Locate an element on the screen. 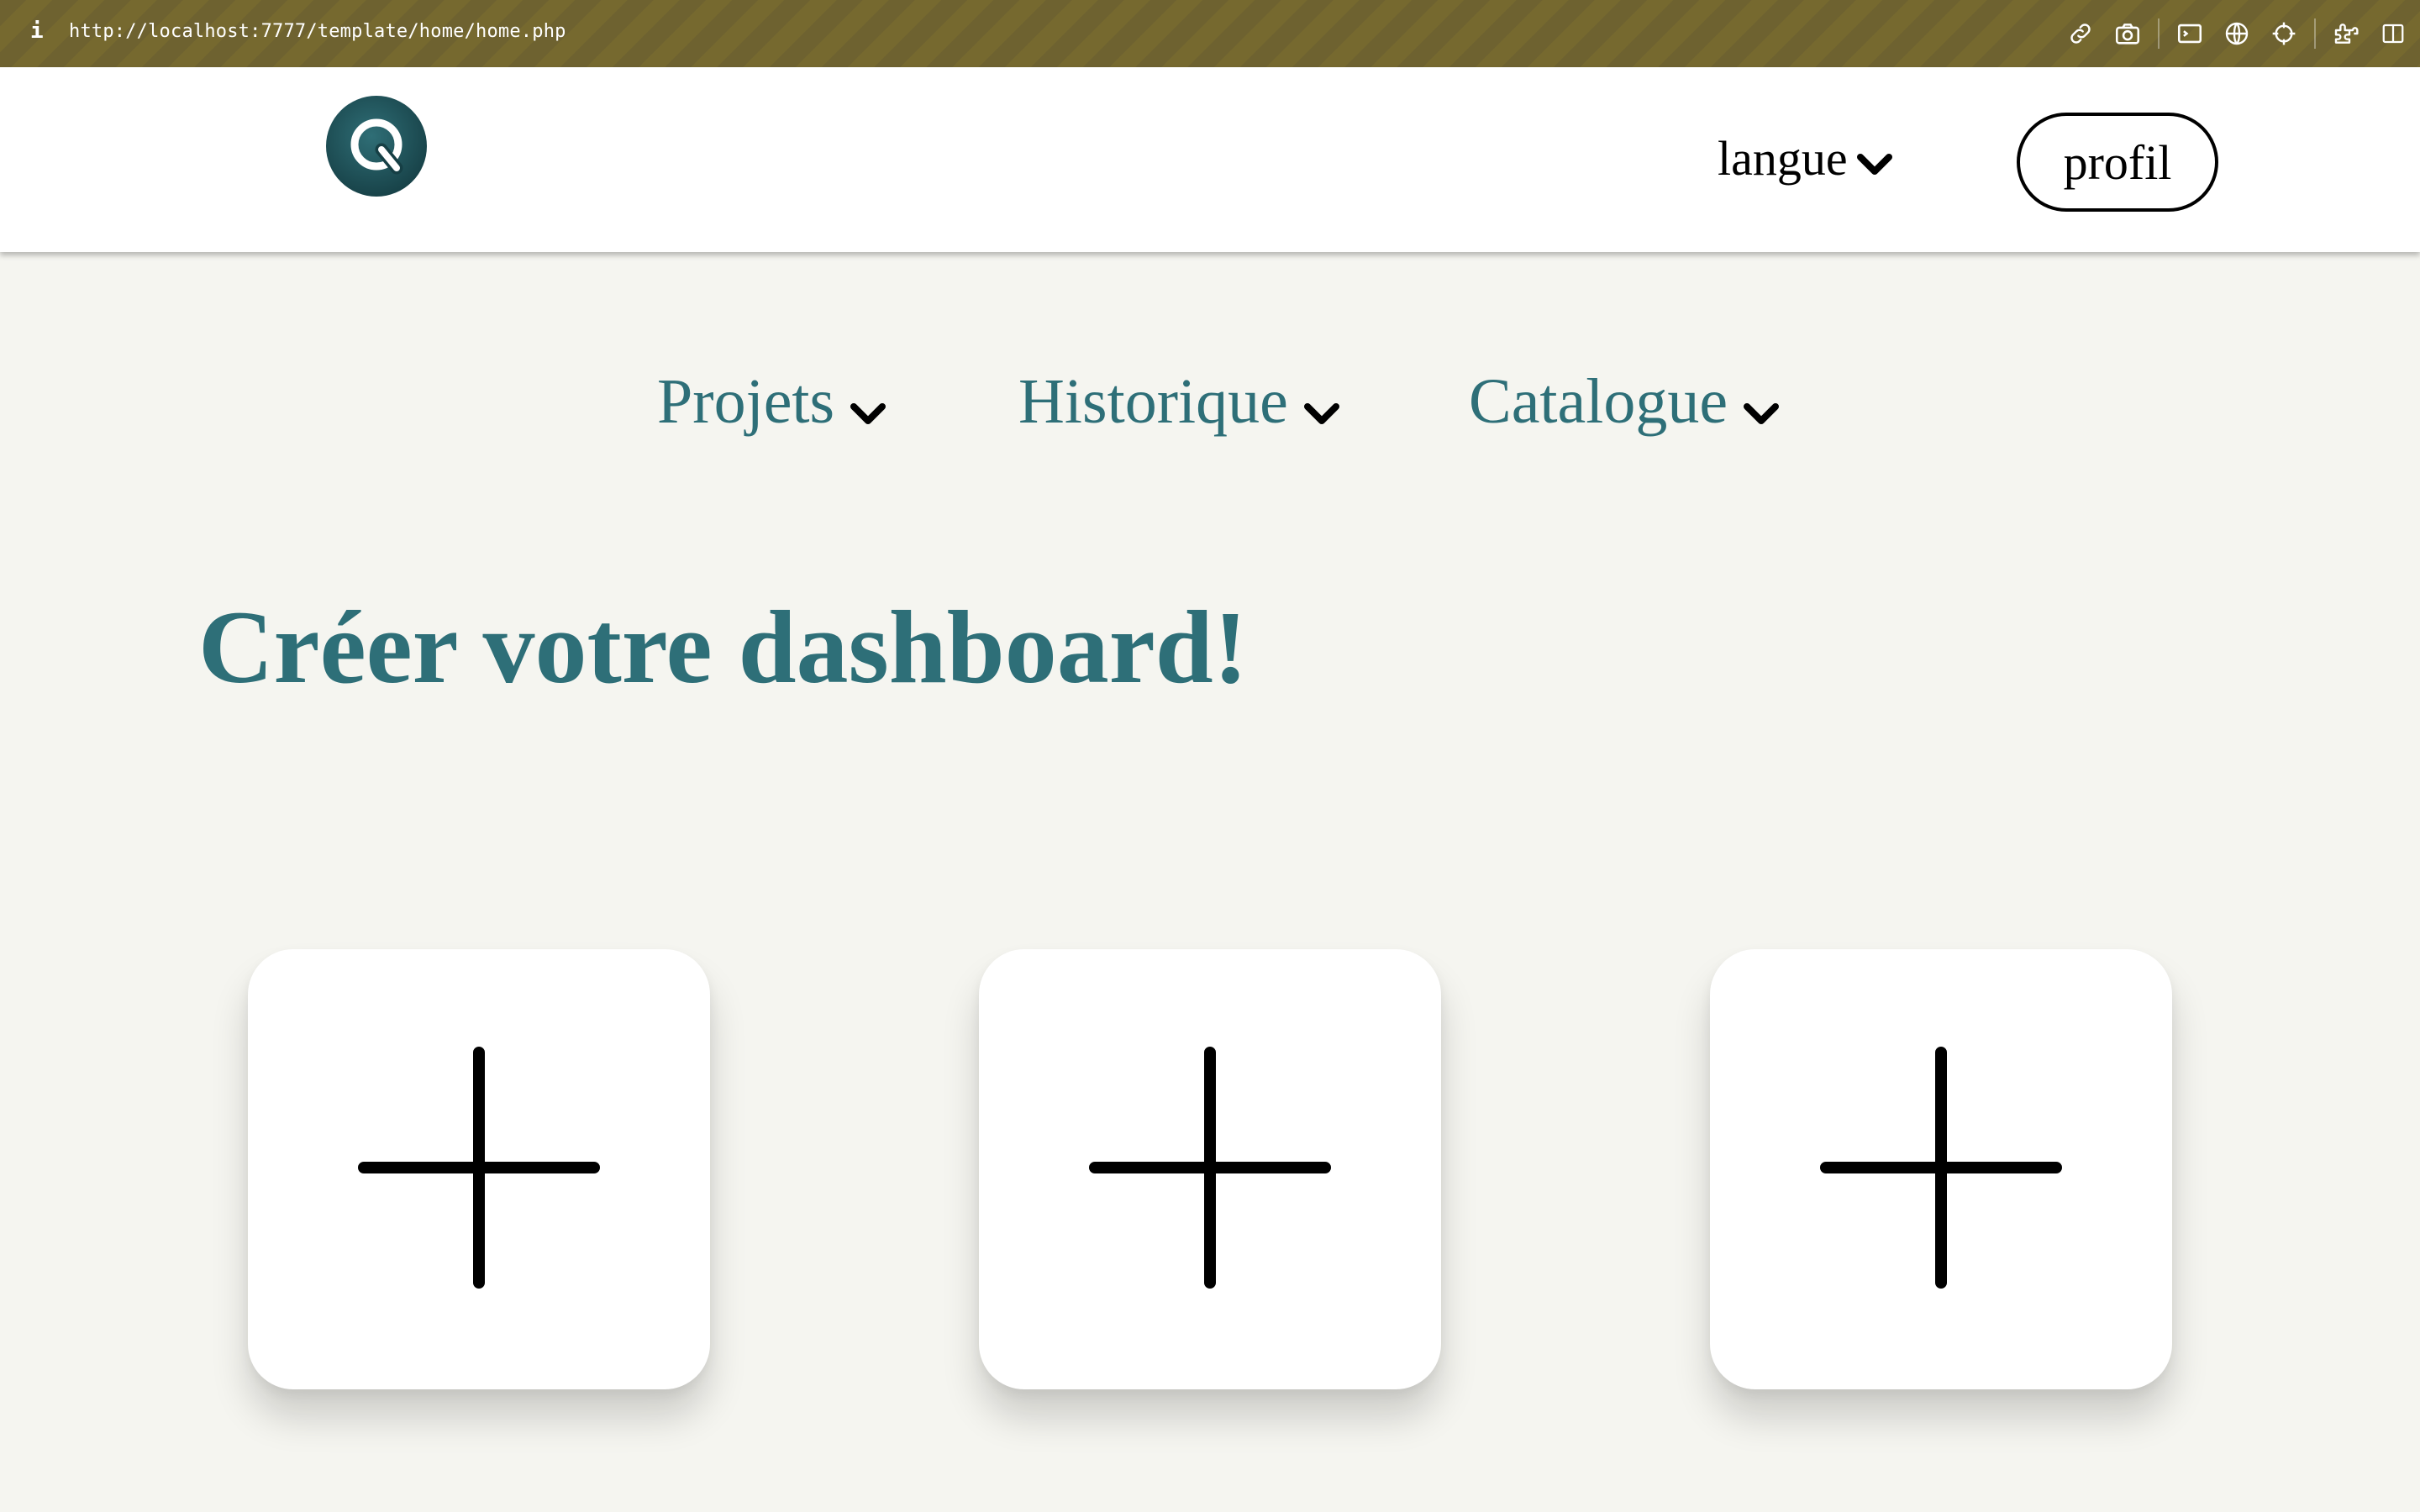  logo is located at coordinates (376, 146).